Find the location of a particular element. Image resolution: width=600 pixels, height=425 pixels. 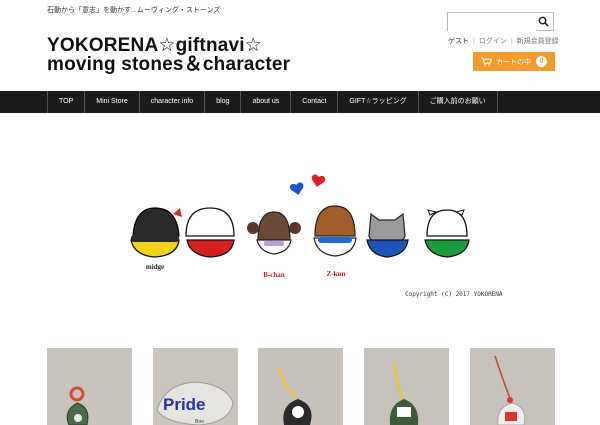

character-label-boo: boo is located at coordinates (447, 265).